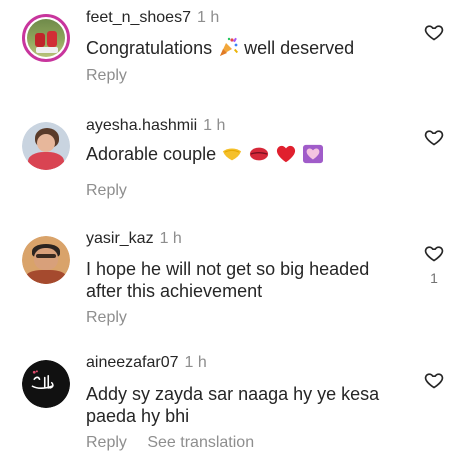 This screenshot has width=474, height=466. I want to click on comment-text-line-2: paeda hy bhi, so click(138, 416).